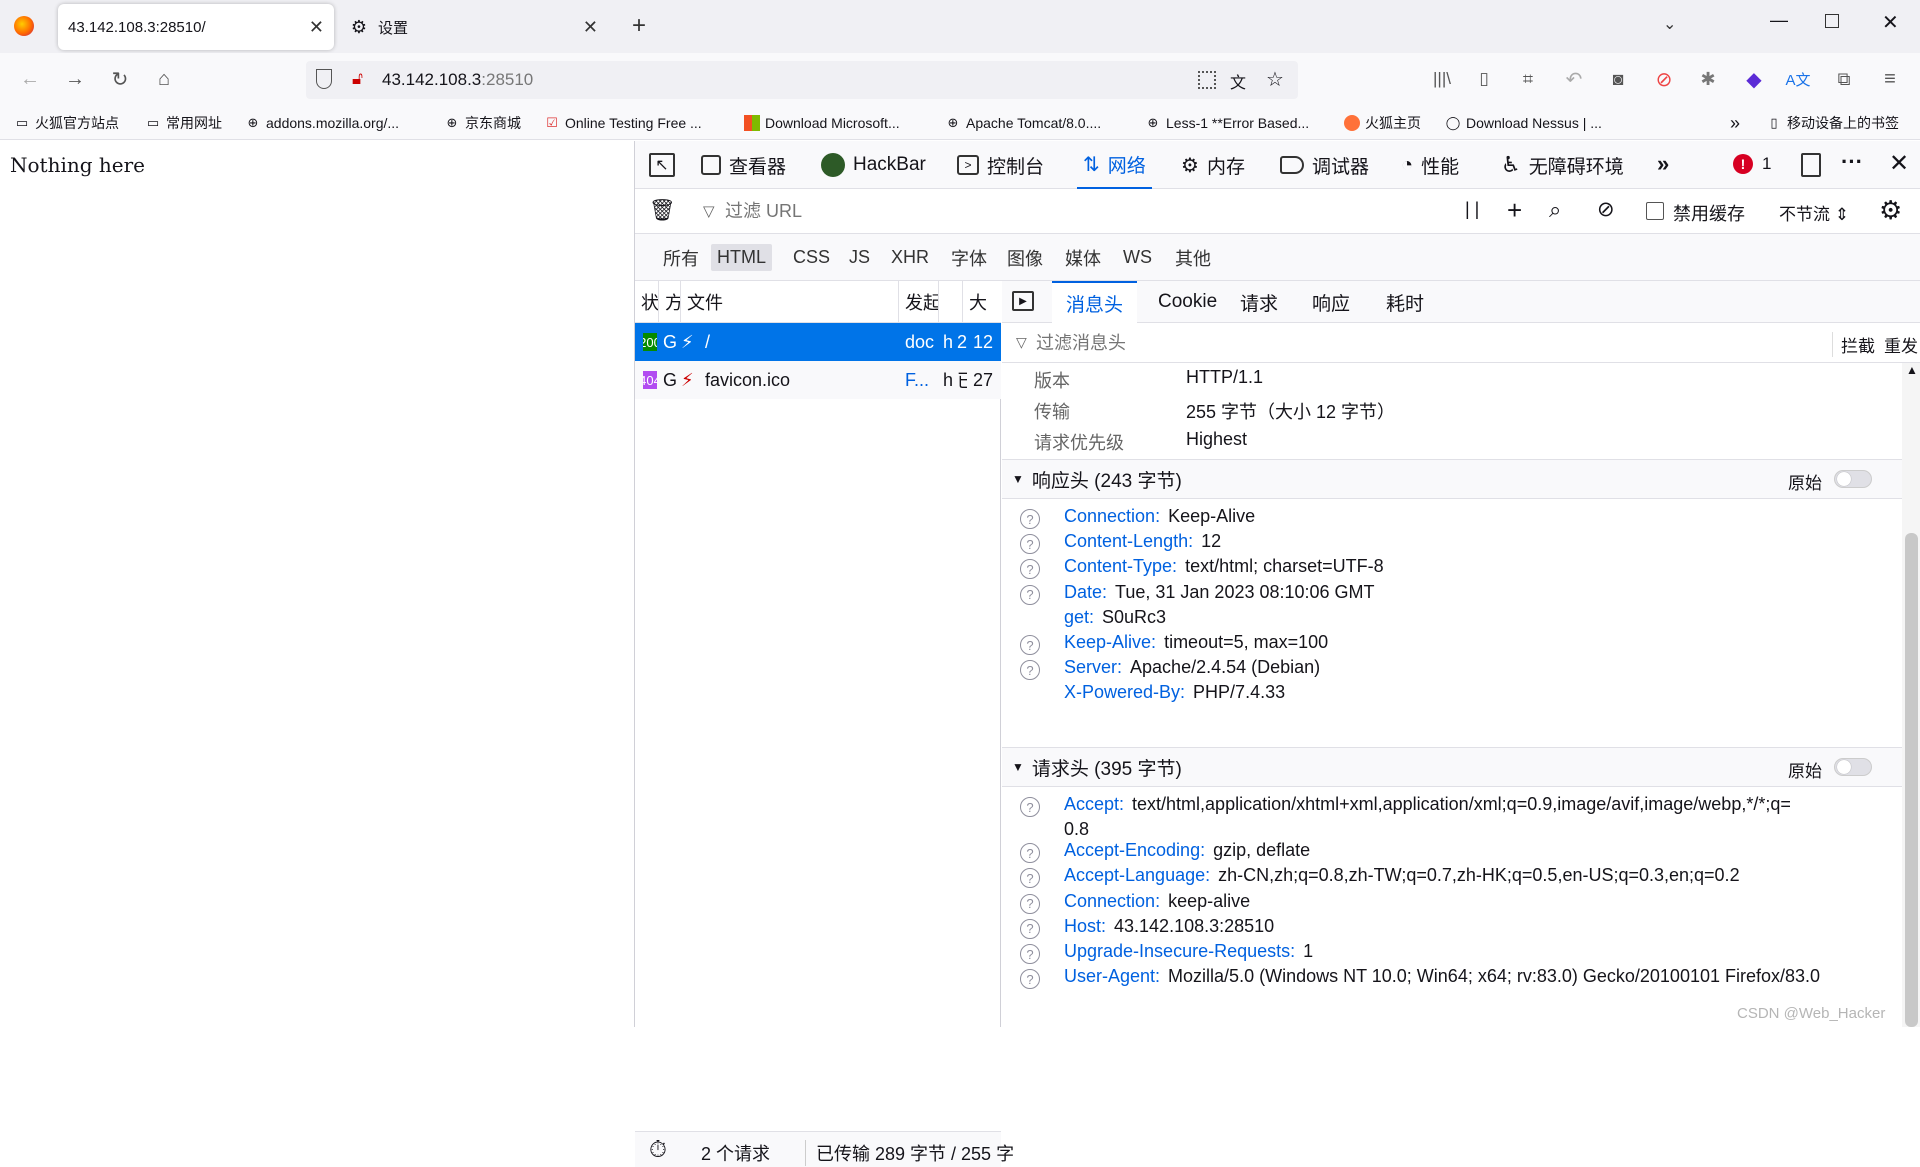 This screenshot has height=1167, width=1920. Describe the element at coordinates (1669, 24) in the screenshot. I see `list-tabs-icon: ⌄` at that location.